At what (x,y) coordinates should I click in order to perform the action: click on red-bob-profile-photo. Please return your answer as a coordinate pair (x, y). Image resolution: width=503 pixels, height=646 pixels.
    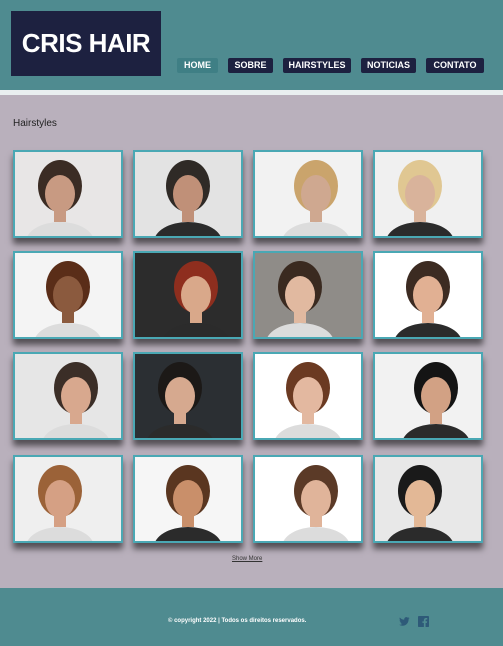
    Looking at the image, I should click on (188, 295).